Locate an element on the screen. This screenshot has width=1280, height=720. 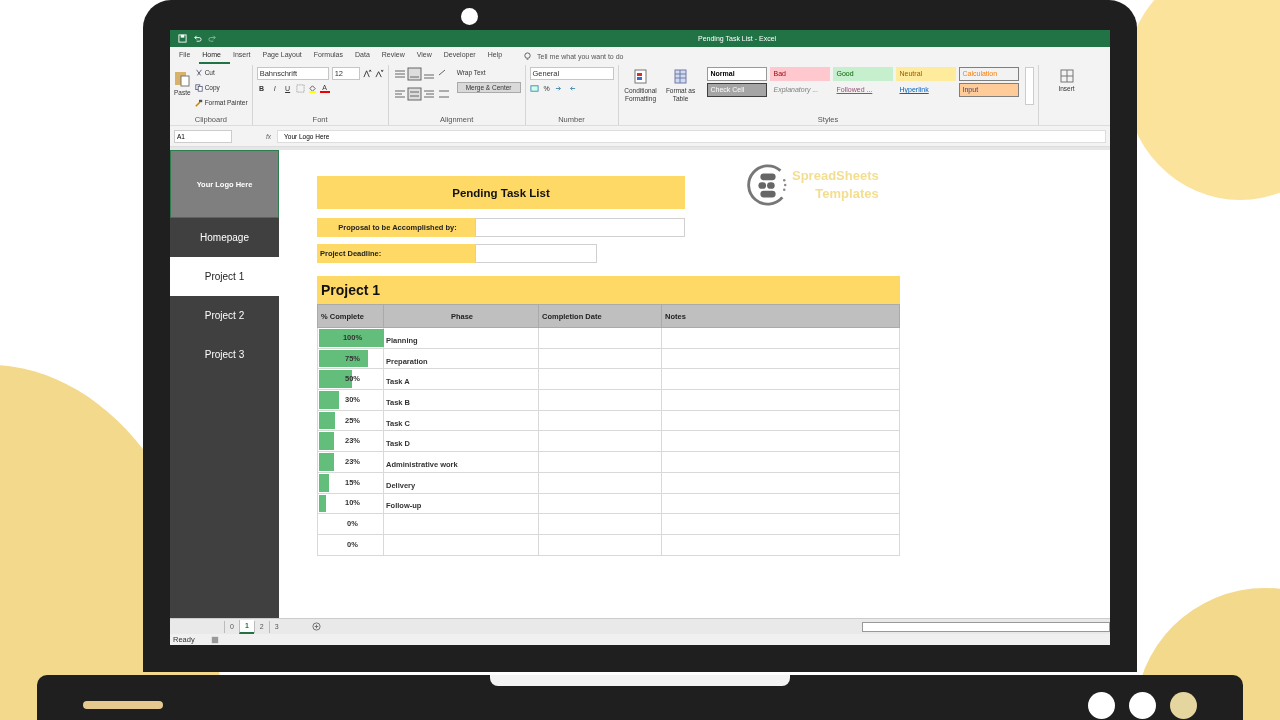
currency-icon is located at coordinates (534, 88).